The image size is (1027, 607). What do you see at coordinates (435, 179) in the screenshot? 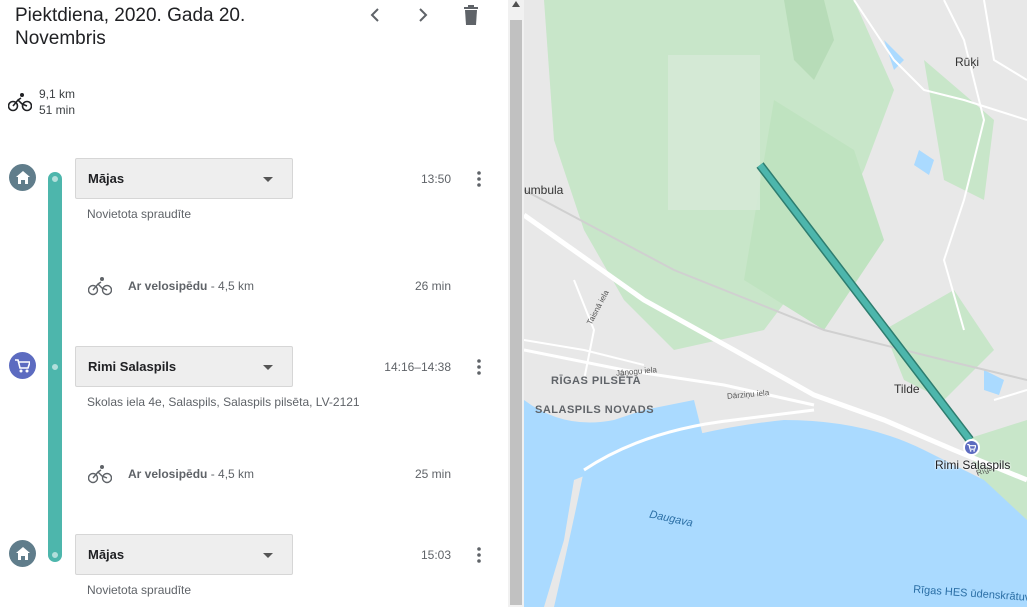
I see `stop-time: 13:50` at bounding box center [435, 179].